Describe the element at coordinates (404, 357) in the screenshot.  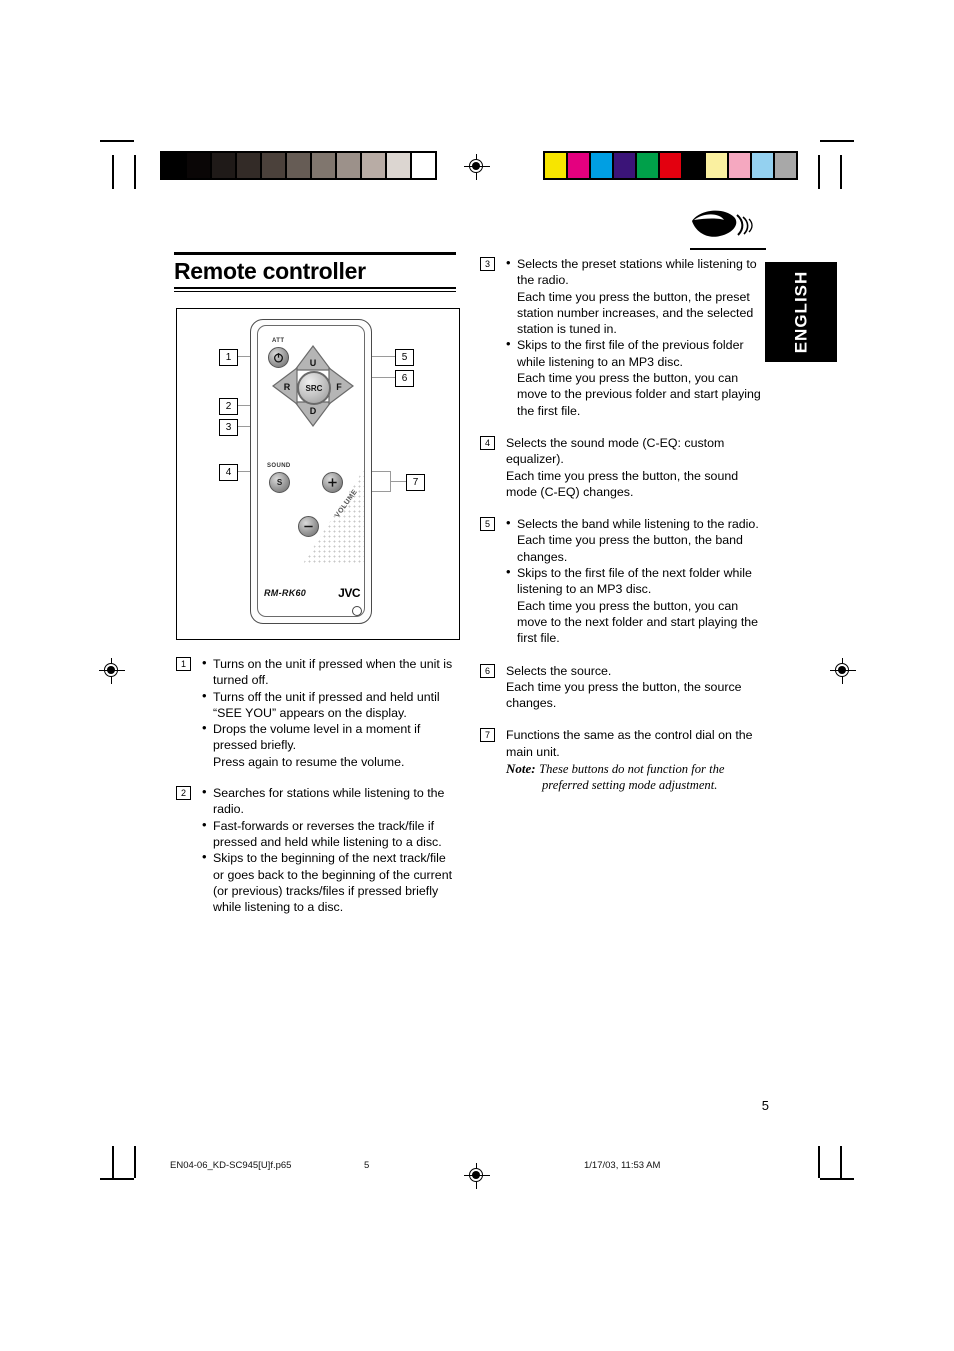
I see `callout-5-label: 5` at that location.